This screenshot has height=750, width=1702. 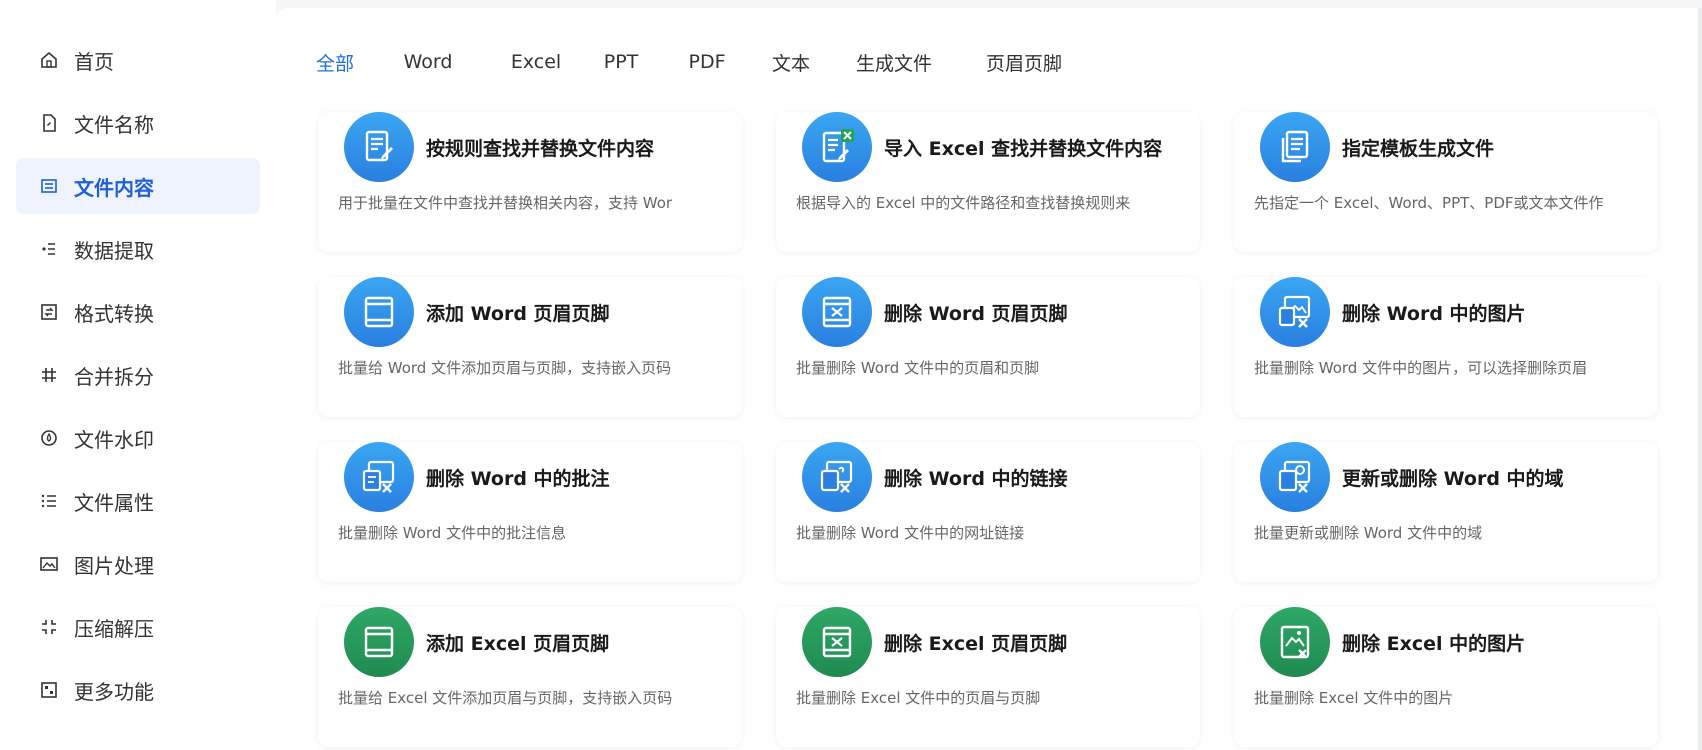 I want to click on sidebar-item-image-process: 图片处理, so click(x=138, y=564).